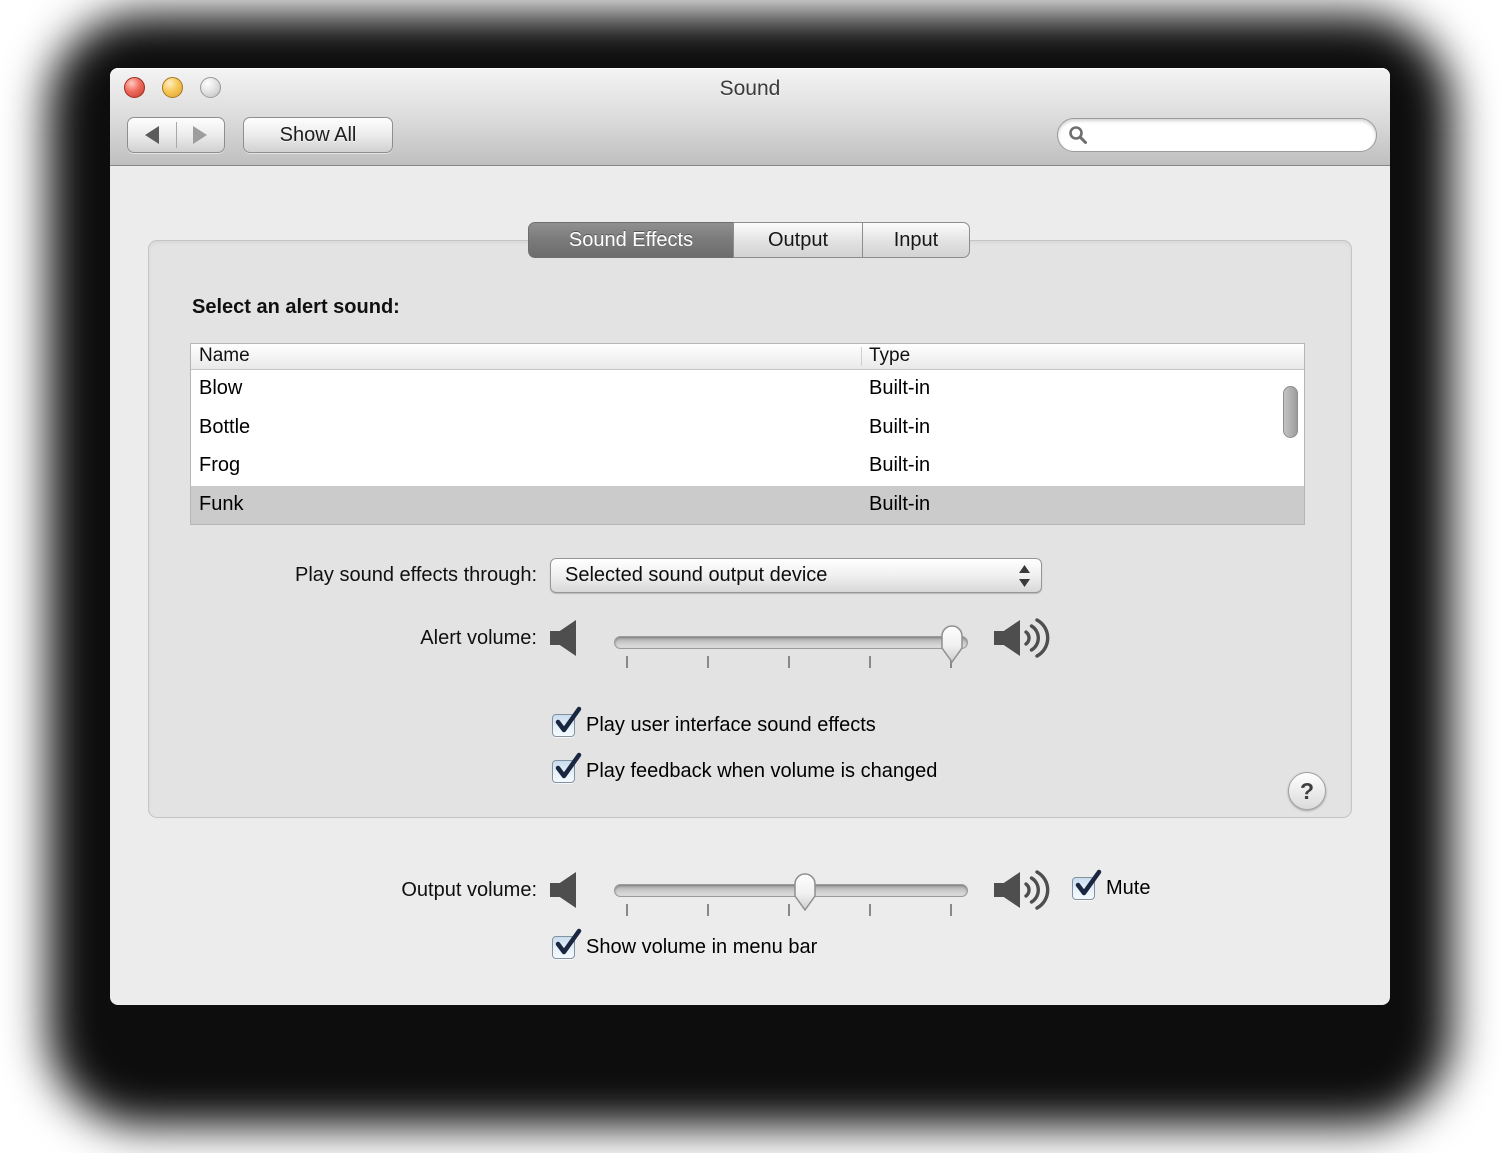  What do you see at coordinates (762, 771) in the screenshot?
I see `volume-feedback-label: Play feedback when volume is changed` at bounding box center [762, 771].